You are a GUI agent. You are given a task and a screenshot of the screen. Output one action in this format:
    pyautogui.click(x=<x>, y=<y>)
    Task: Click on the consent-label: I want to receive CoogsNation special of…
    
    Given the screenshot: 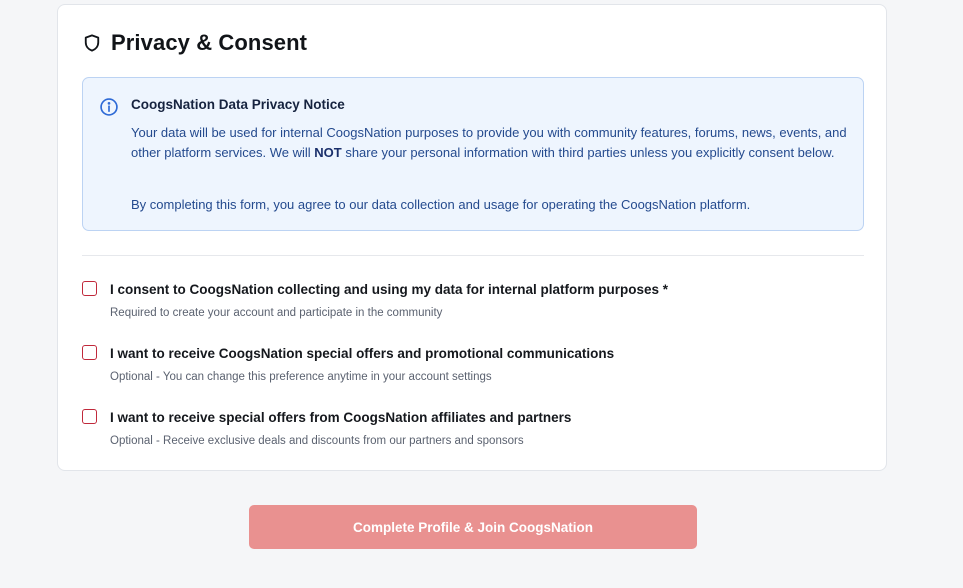 What is the action you would take?
    pyautogui.click(x=362, y=353)
    